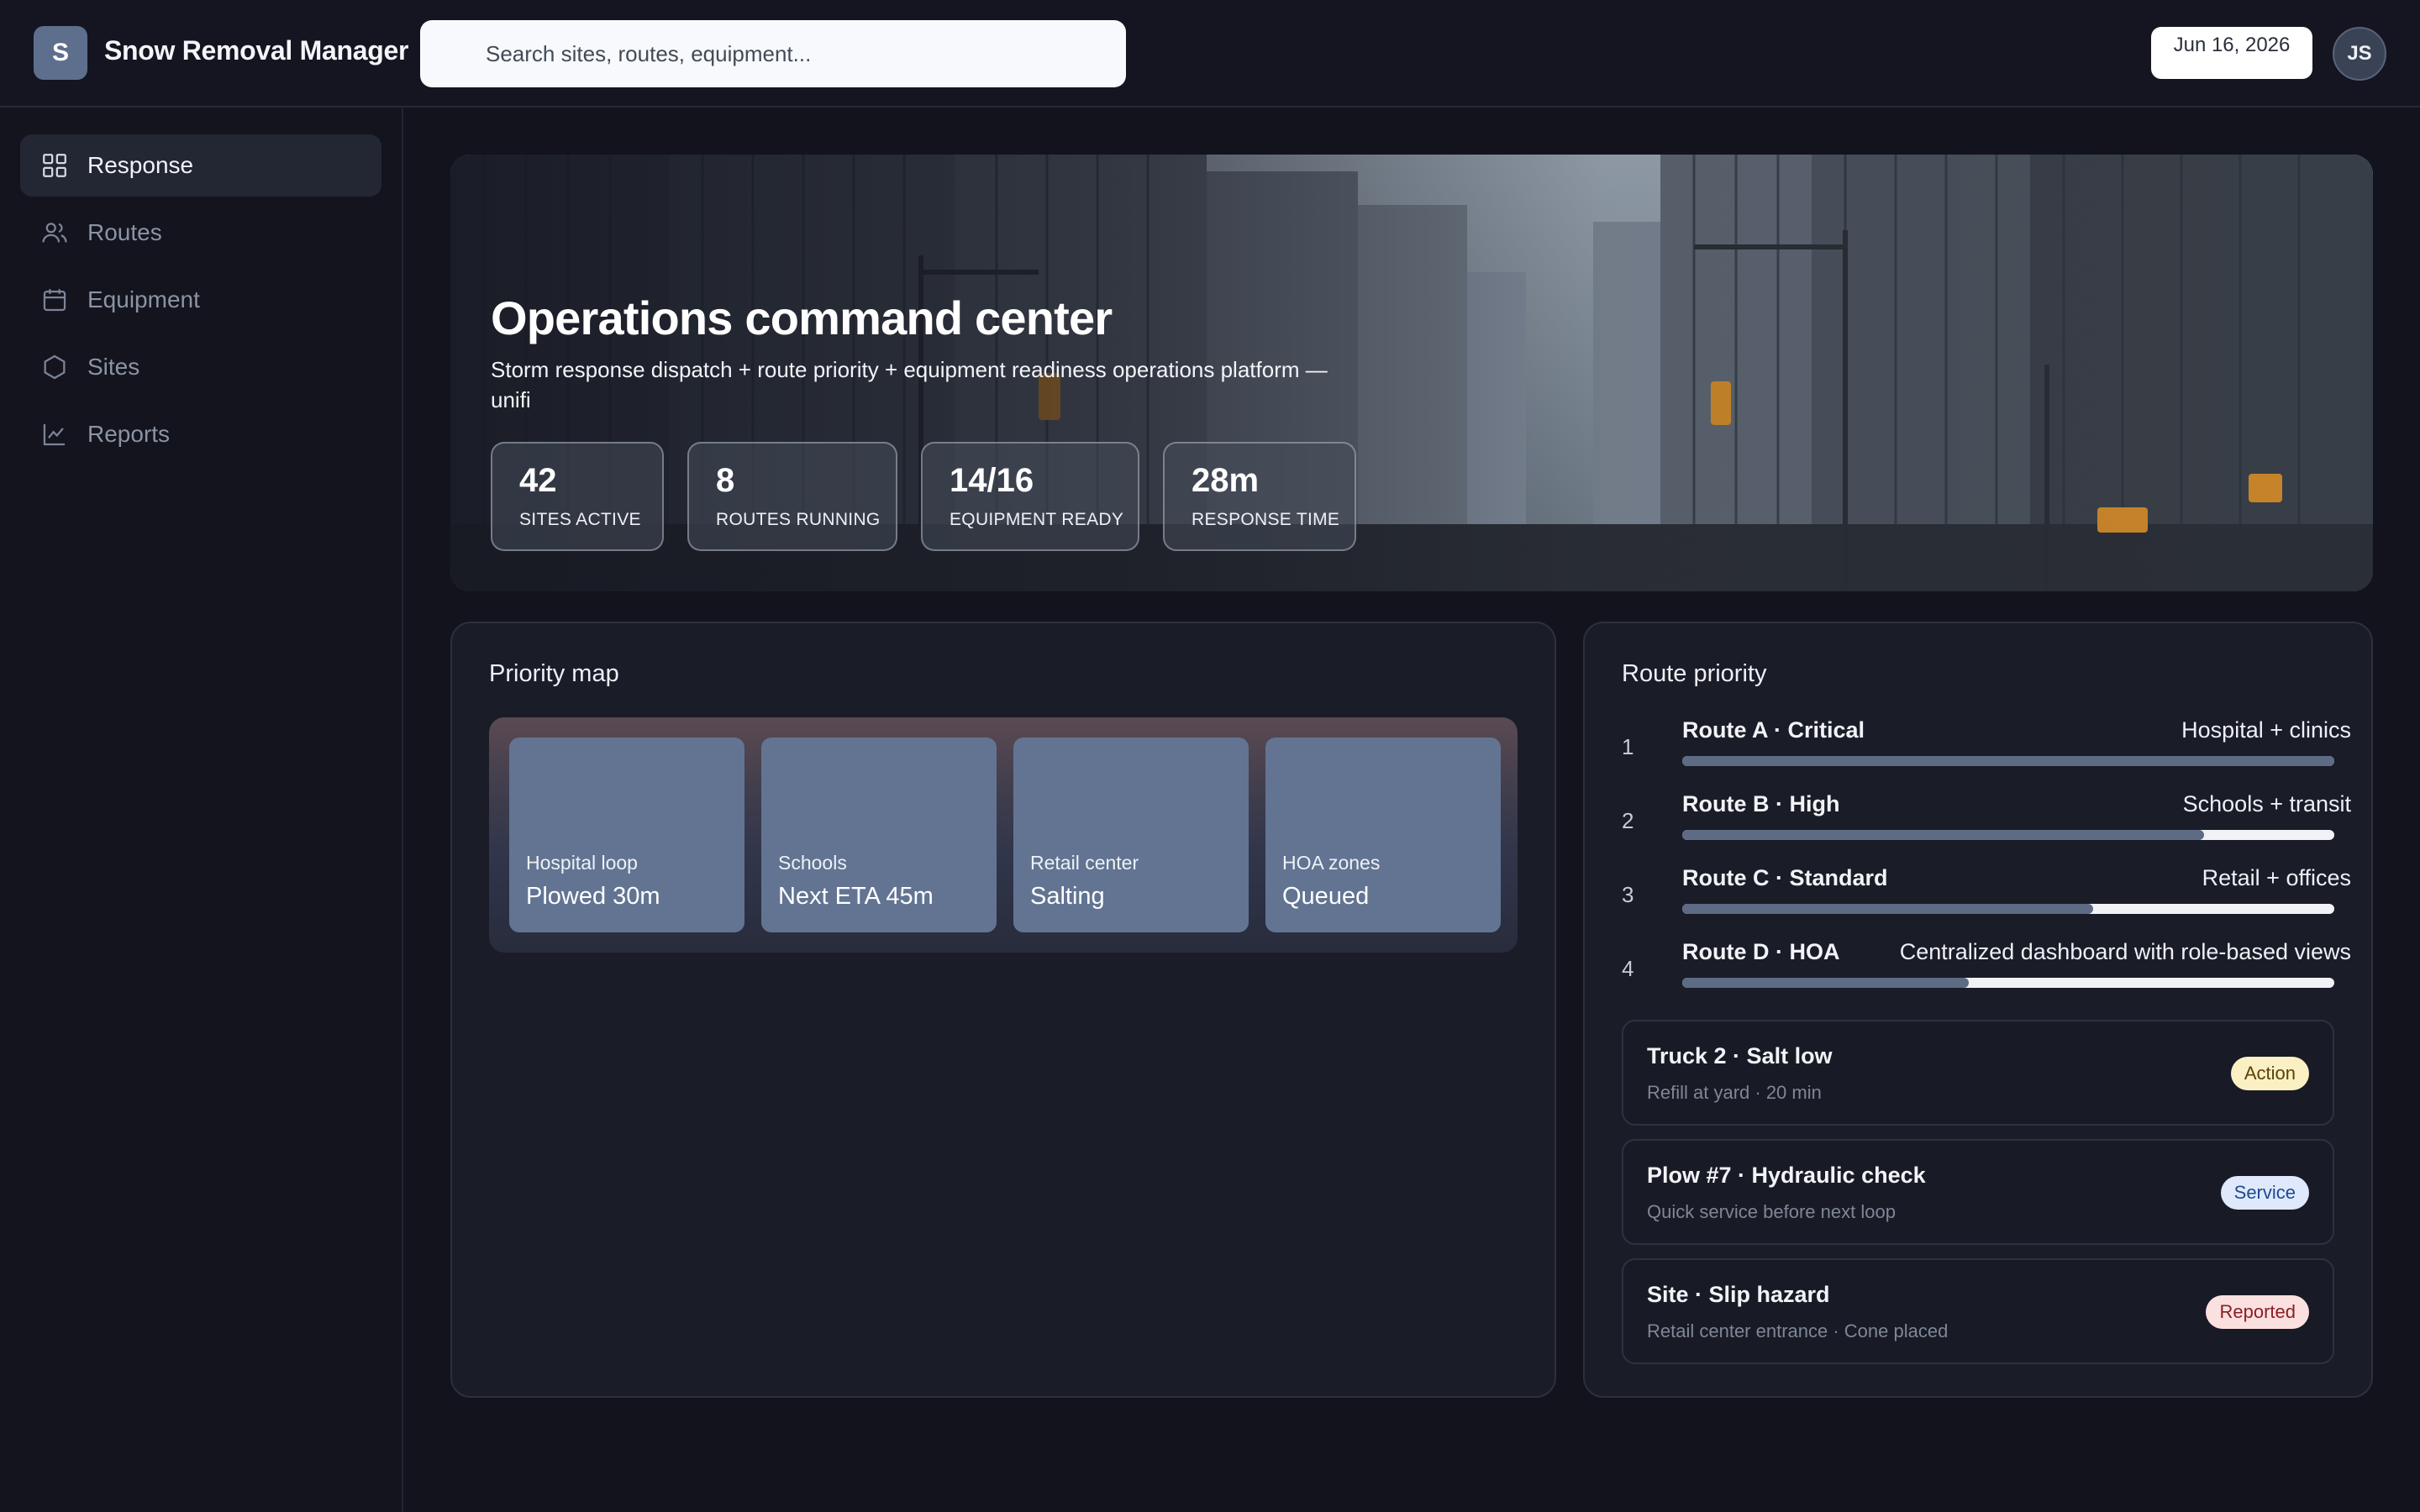  I want to click on sidebar-item-equipment: Equipment, so click(200, 300).